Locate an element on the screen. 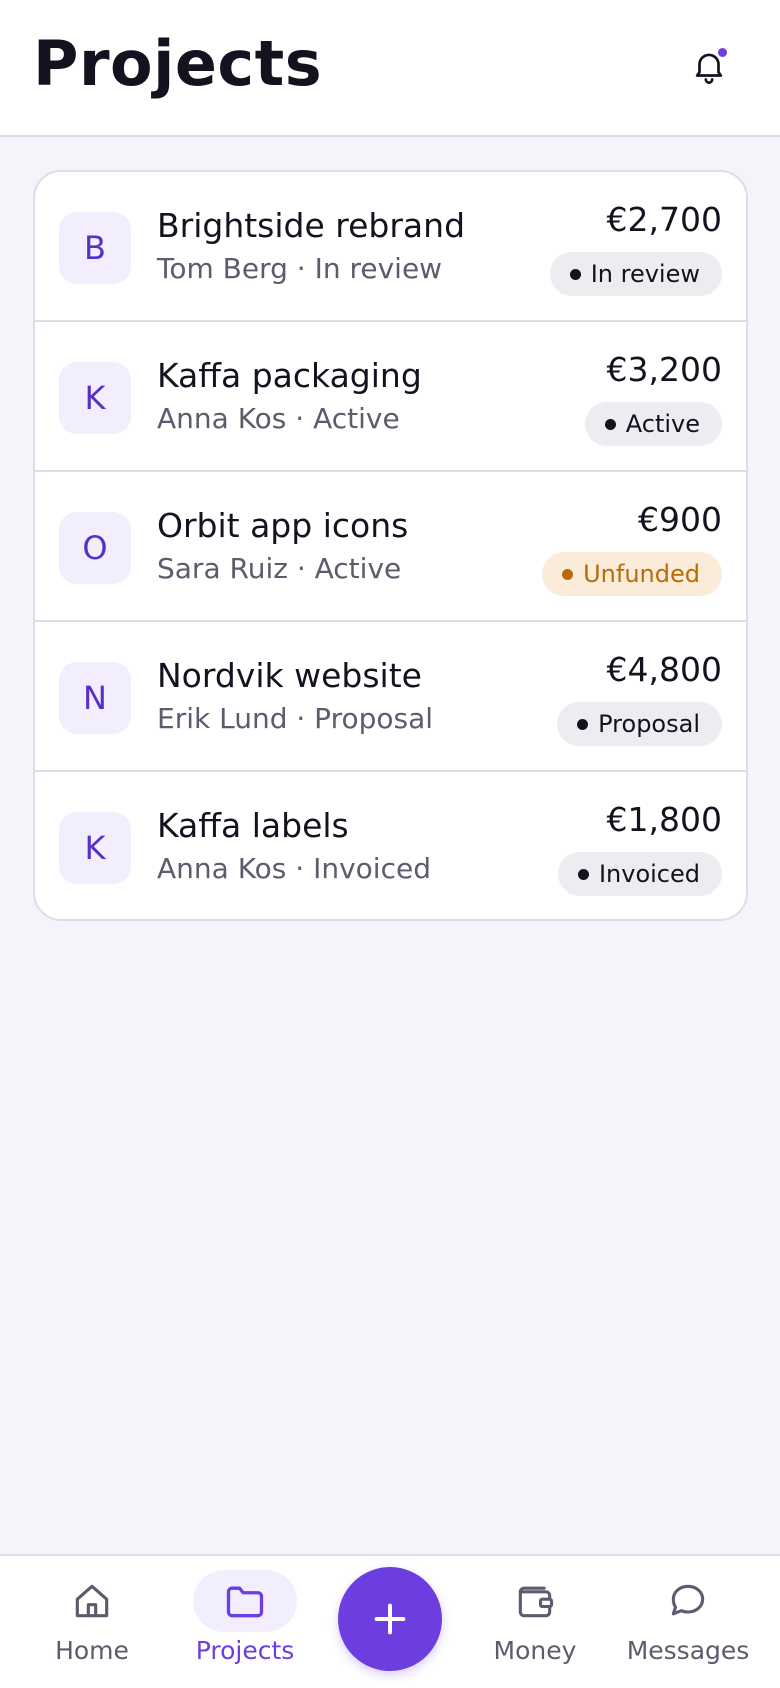  project-client-status: Erik Lund · Proposal is located at coordinates (295, 718).